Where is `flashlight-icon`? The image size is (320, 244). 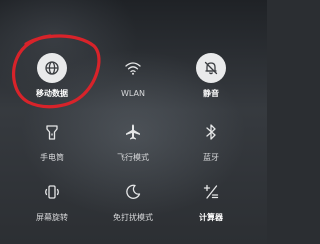
flashlight-icon is located at coordinates (52, 132).